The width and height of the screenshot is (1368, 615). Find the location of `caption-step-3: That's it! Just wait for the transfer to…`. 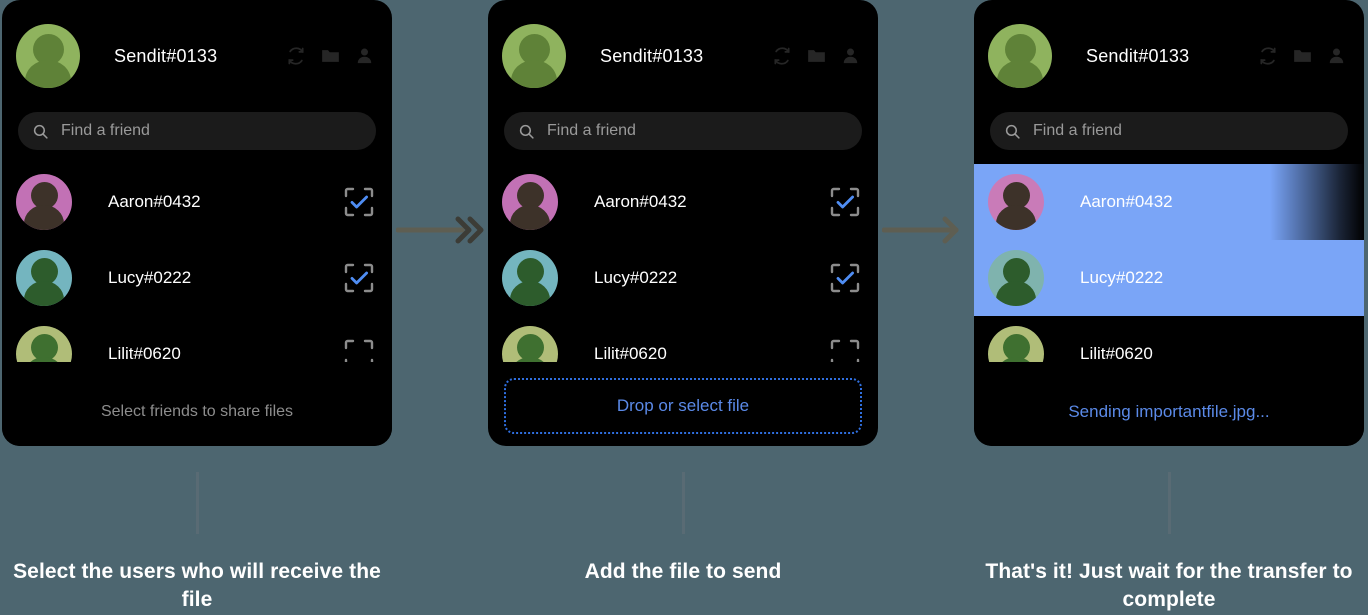

caption-step-3: That's it! Just wait for the transfer to… is located at coordinates (1169, 543).